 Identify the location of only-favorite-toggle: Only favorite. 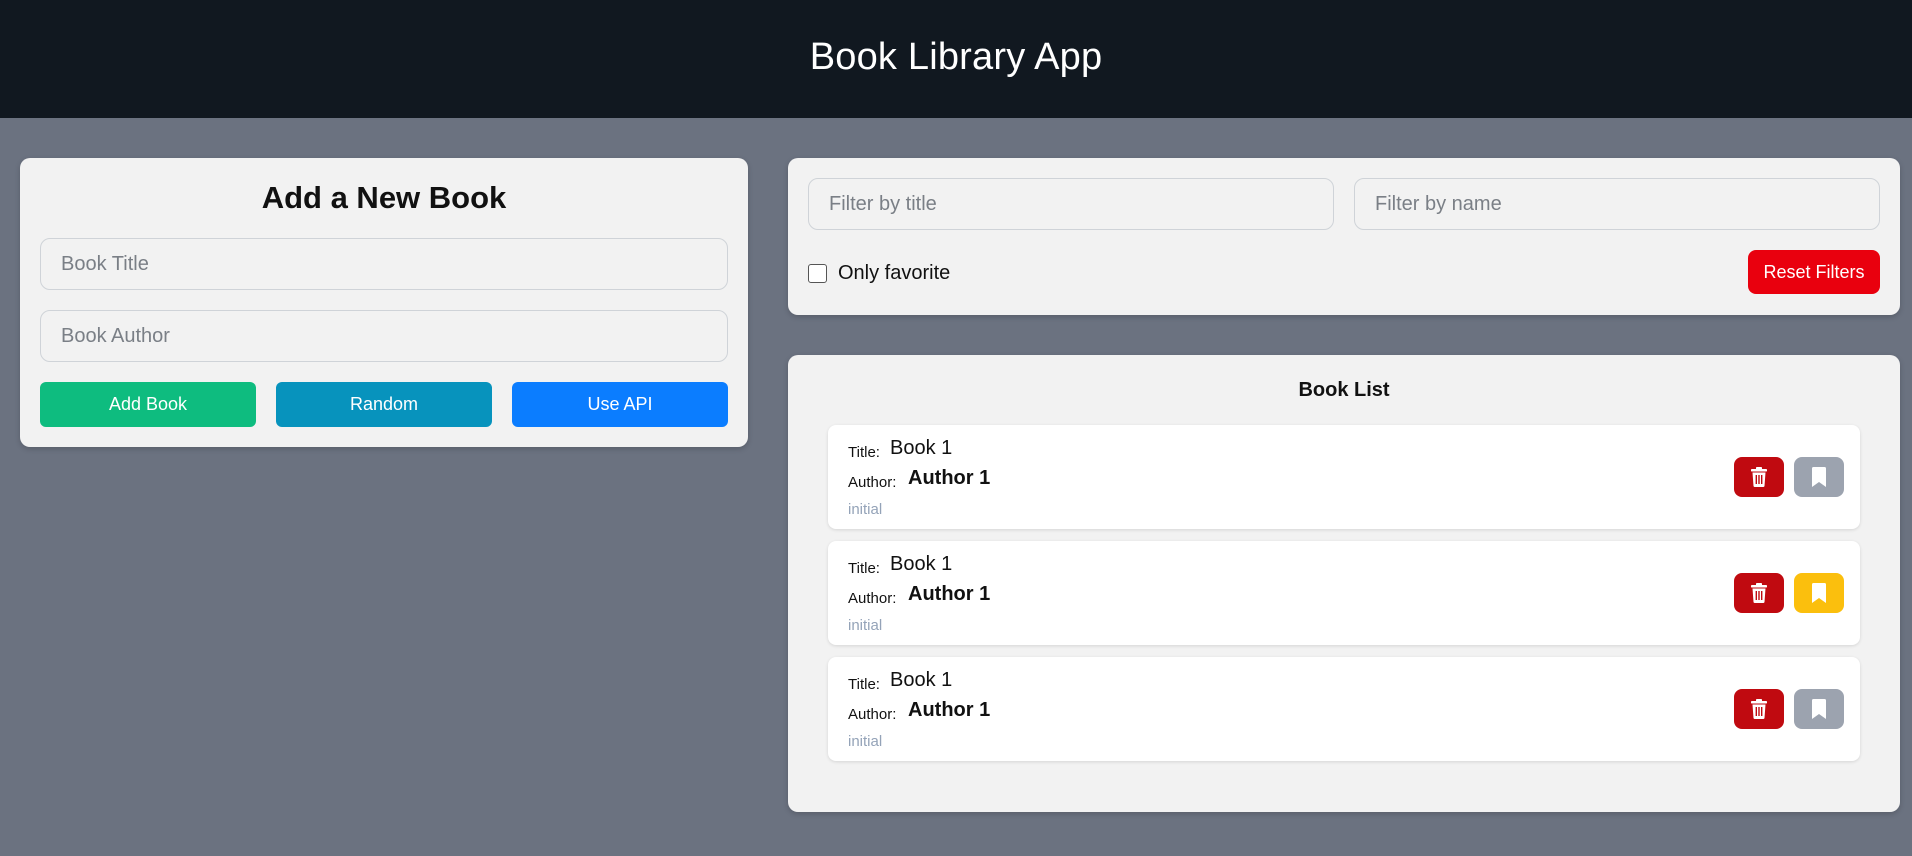
(879, 273).